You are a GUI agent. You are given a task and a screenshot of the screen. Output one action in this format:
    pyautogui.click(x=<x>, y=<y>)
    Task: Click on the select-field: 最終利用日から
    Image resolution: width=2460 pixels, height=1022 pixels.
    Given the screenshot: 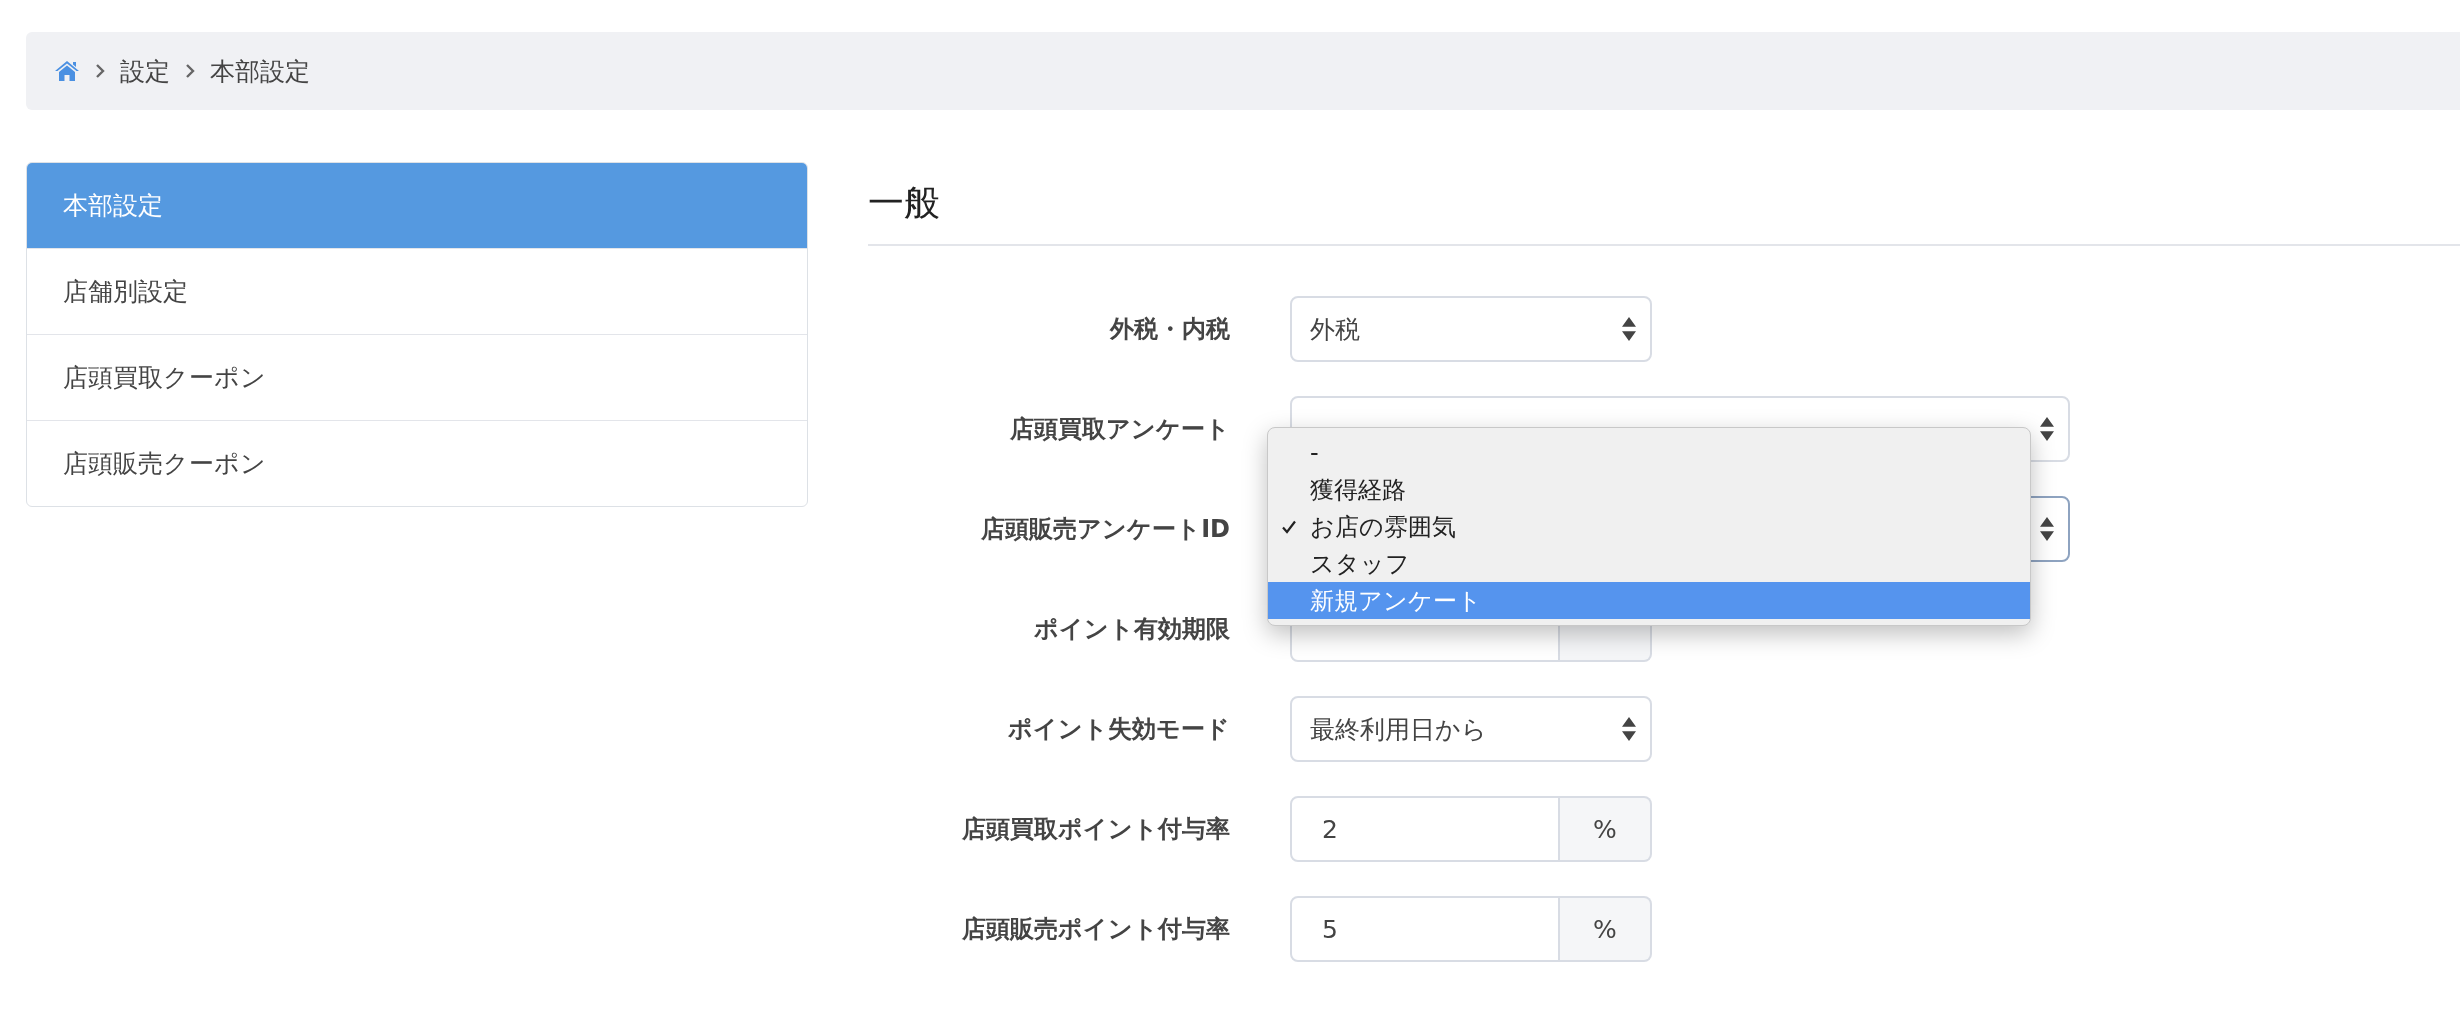 What is the action you would take?
    pyautogui.click(x=1471, y=729)
    